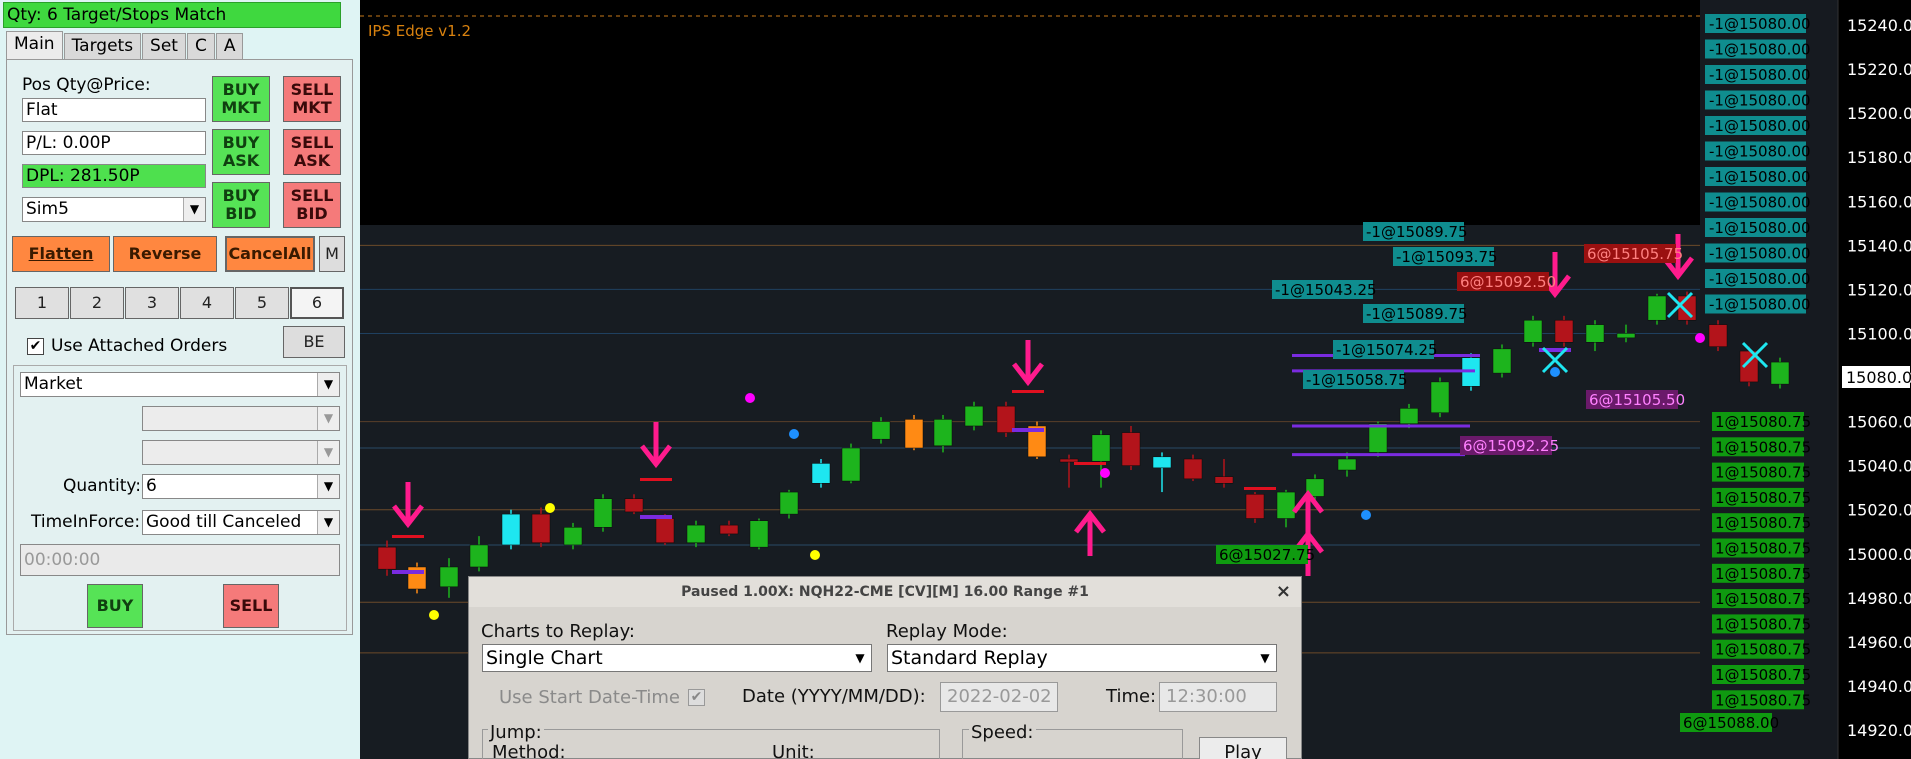 The height and width of the screenshot is (759, 1911). What do you see at coordinates (241, 205) in the screenshot?
I see `buy-bid-button: BUY BID` at bounding box center [241, 205].